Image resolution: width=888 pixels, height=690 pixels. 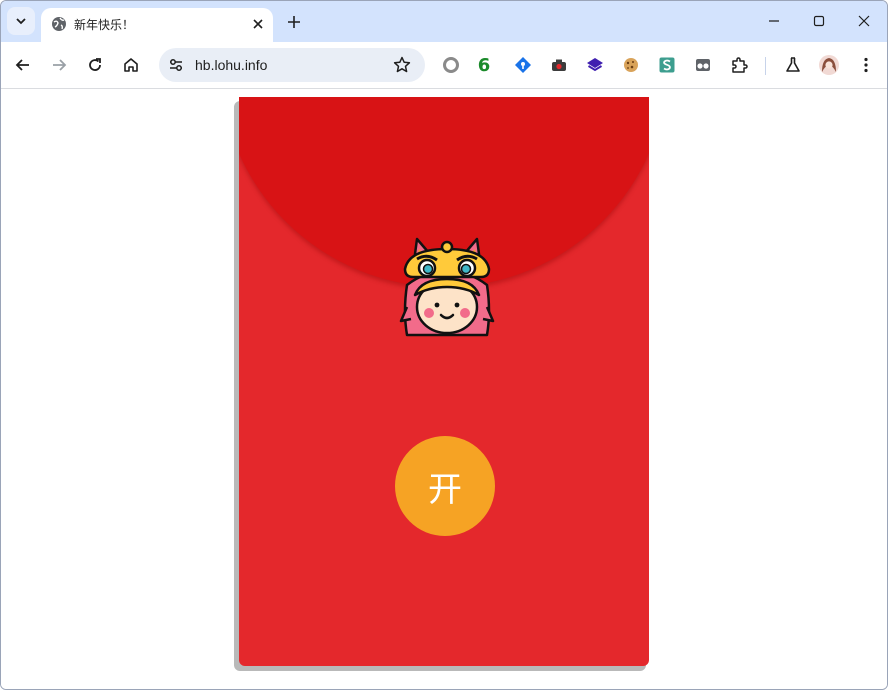 I want to click on forward-button, so click(x=59, y=65).